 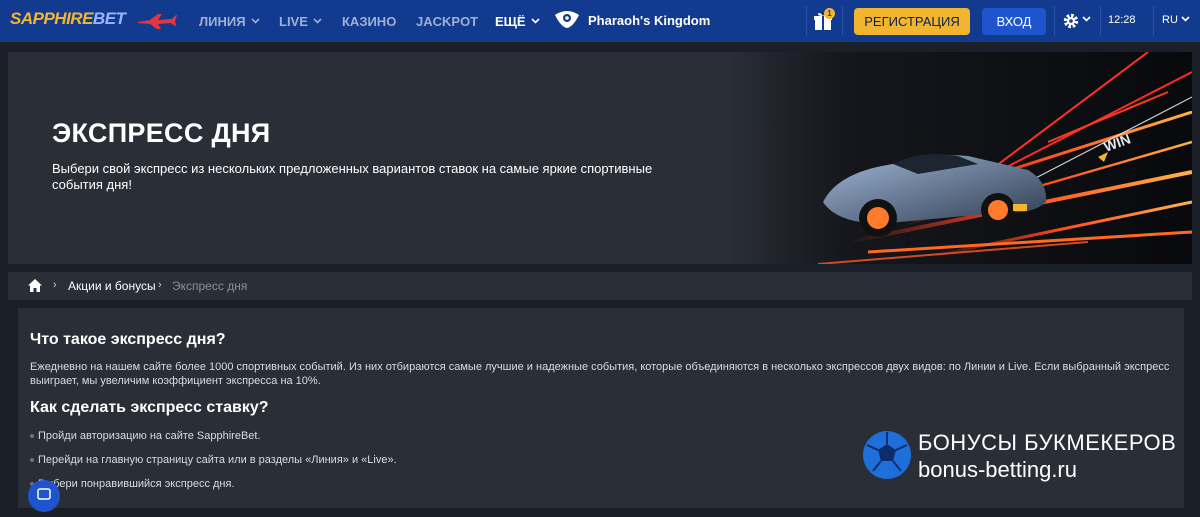 What do you see at coordinates (222, 21) in the screenshot?
I see `nav-label-line: ЛИНИЯ` at bounding box center [222, 21].